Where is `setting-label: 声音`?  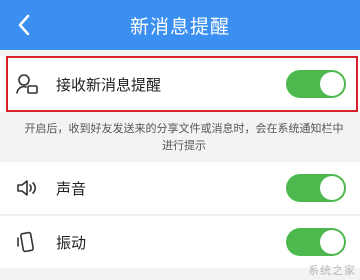
setting-label: 声音 is located at coordinates (71, 188).